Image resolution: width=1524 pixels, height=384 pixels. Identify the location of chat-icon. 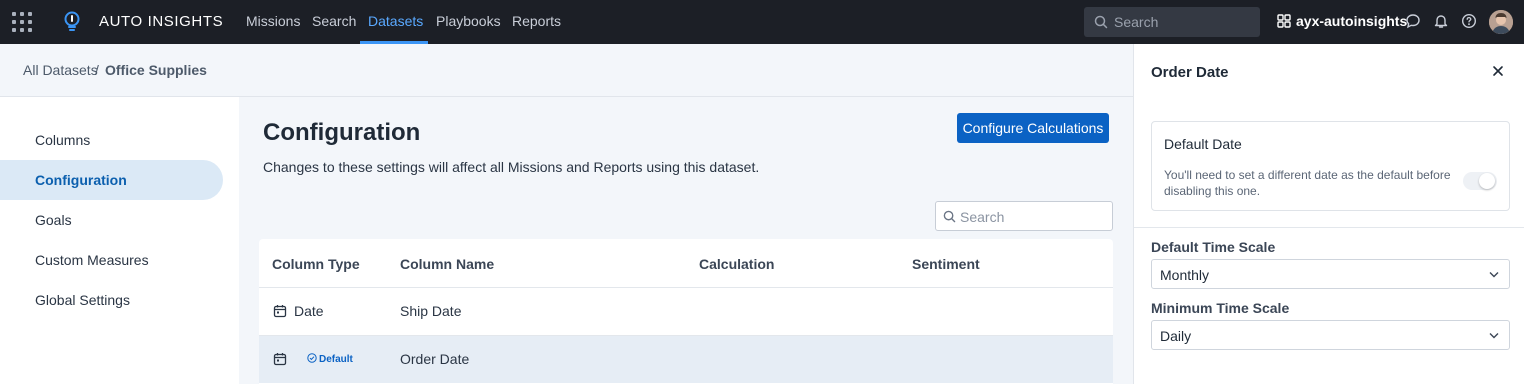
(1413, 21).